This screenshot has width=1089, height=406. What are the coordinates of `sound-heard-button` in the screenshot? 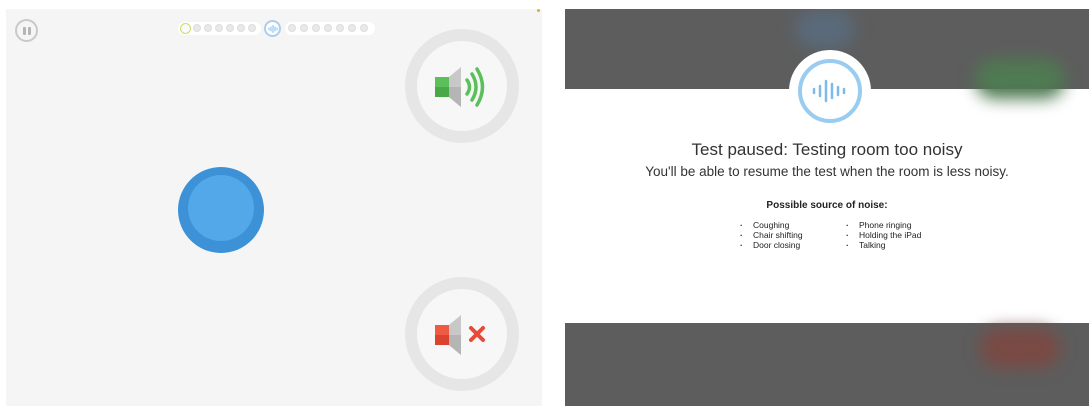 It's located at (462, 86).